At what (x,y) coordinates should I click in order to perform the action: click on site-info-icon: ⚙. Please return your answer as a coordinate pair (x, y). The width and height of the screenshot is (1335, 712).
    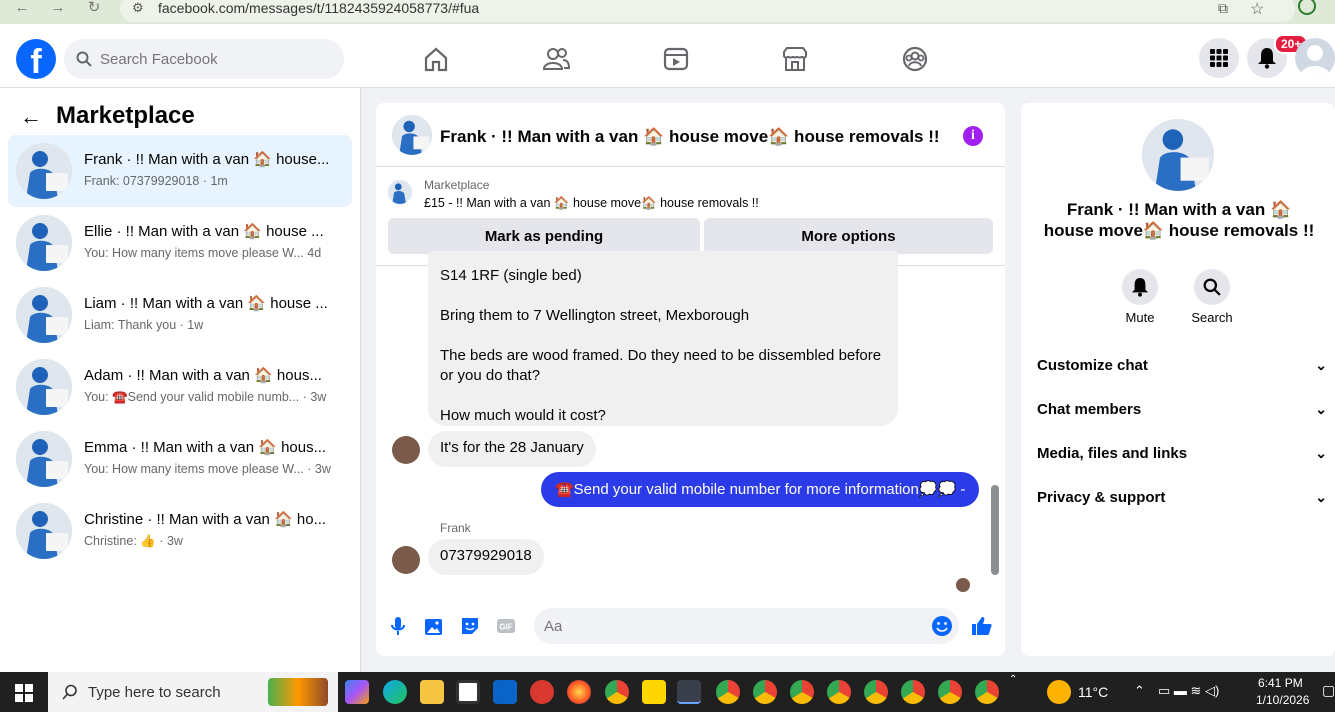
    Looking at the image, I should click on (138, 8).